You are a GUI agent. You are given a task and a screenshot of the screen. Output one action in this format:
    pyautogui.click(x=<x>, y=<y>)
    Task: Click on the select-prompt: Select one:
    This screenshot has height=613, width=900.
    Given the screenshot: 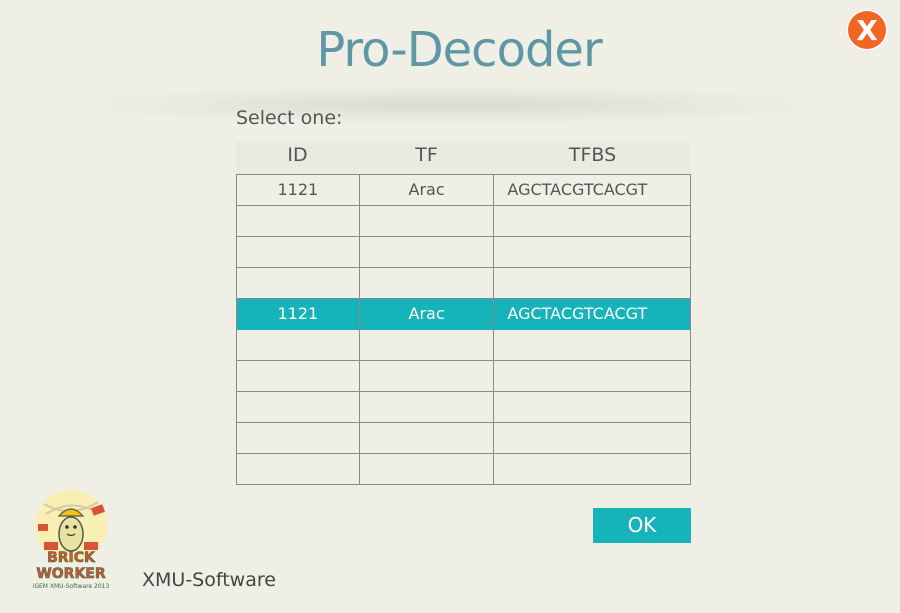 What is the action you would take?
    pyautogui.click(x=289, y=118)
    